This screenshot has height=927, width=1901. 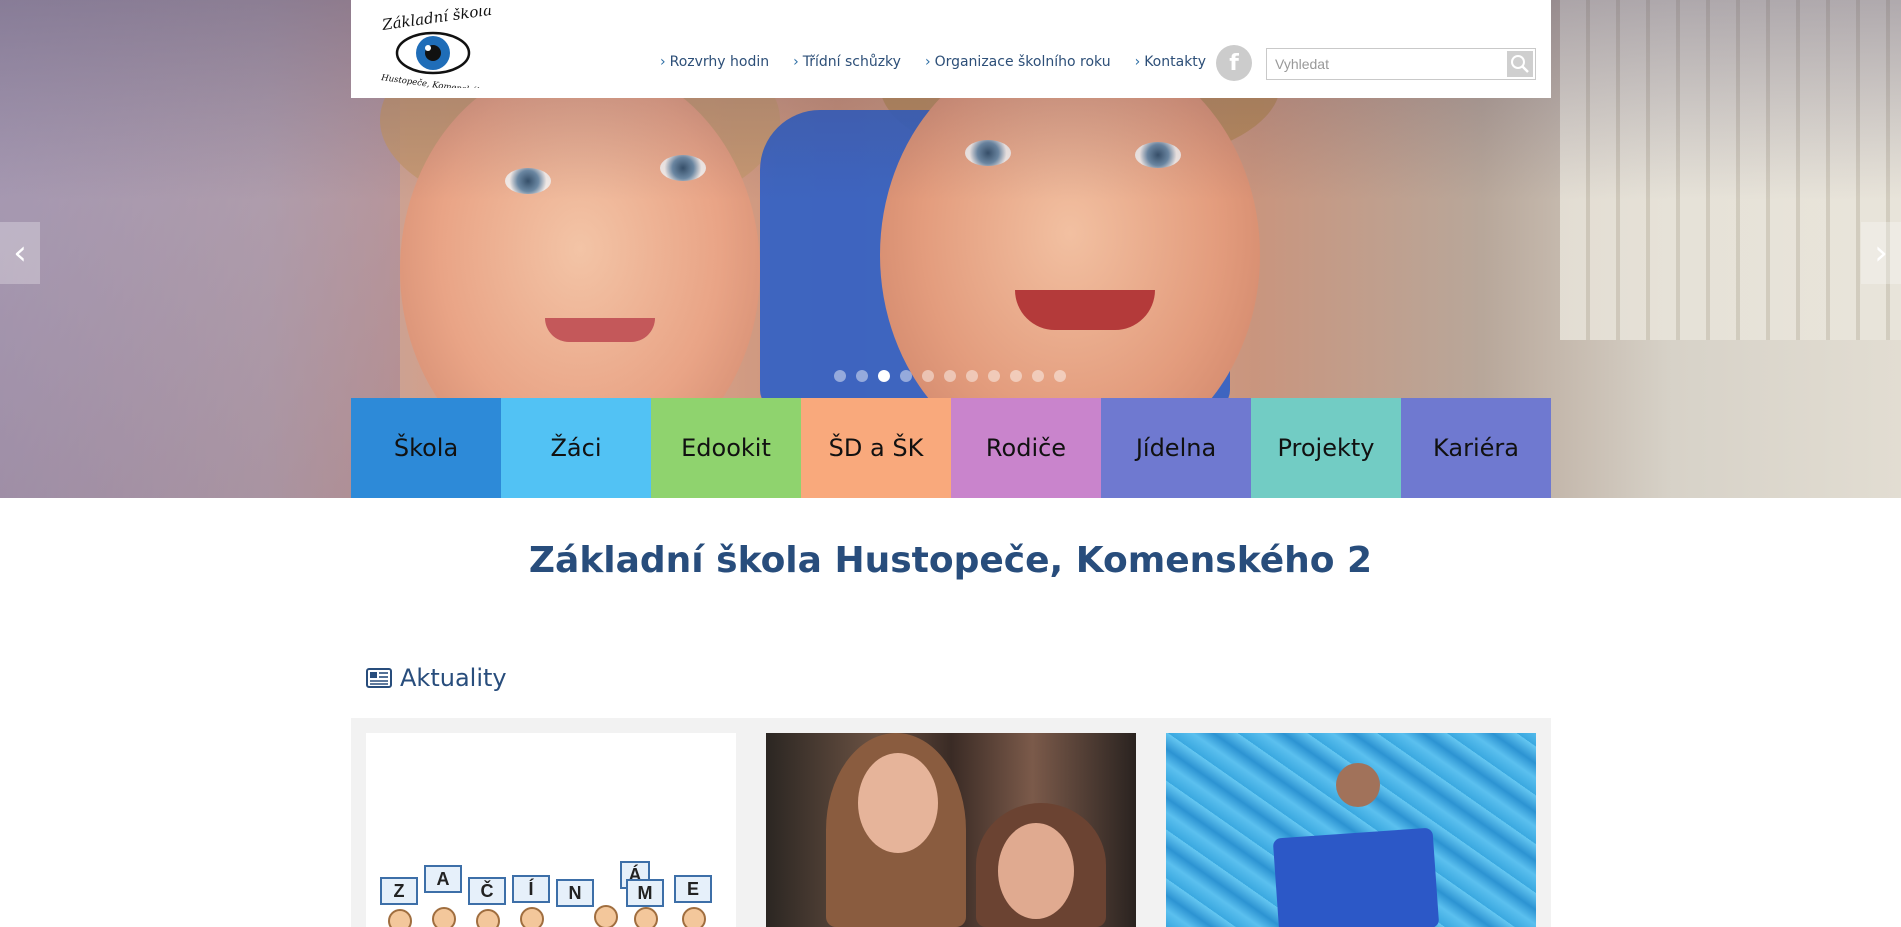 I want to click on nav-tile-edookit: Edookit, so click(x=726, y=448).